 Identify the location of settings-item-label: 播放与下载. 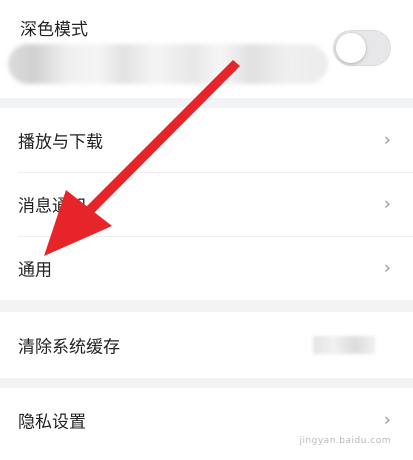
(60, 142).